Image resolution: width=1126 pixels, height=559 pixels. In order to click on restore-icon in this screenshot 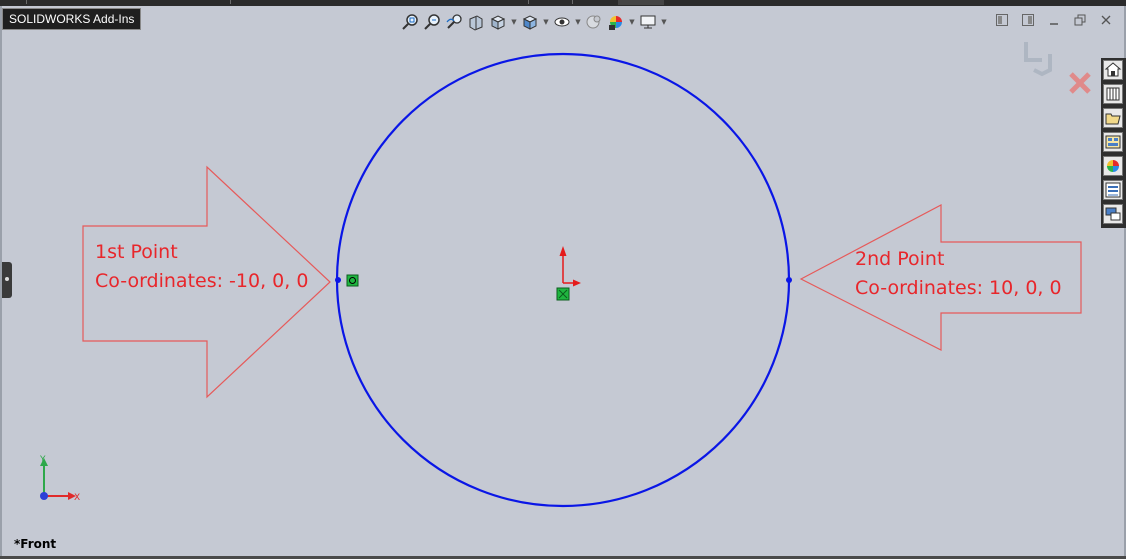, I will do `click(1080, 20)`.